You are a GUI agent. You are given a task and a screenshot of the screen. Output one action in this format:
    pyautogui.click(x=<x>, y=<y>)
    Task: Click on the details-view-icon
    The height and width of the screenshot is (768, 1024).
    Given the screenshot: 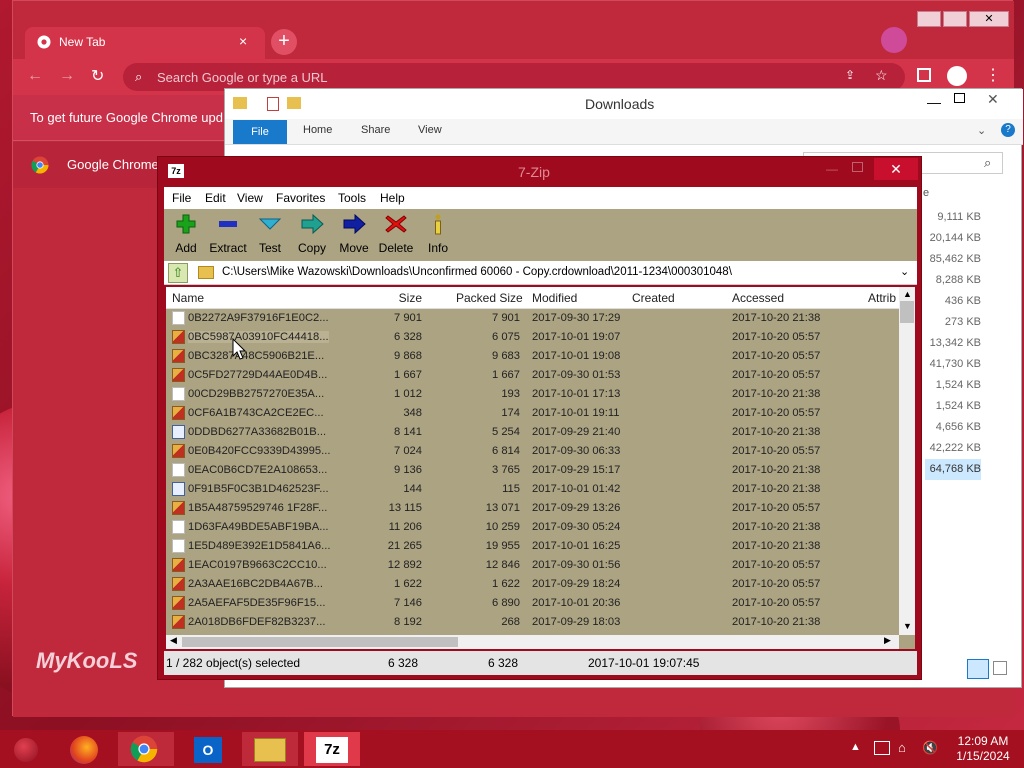 What is the action you would take?
    pyautogui.click(x=978, y=669)
    